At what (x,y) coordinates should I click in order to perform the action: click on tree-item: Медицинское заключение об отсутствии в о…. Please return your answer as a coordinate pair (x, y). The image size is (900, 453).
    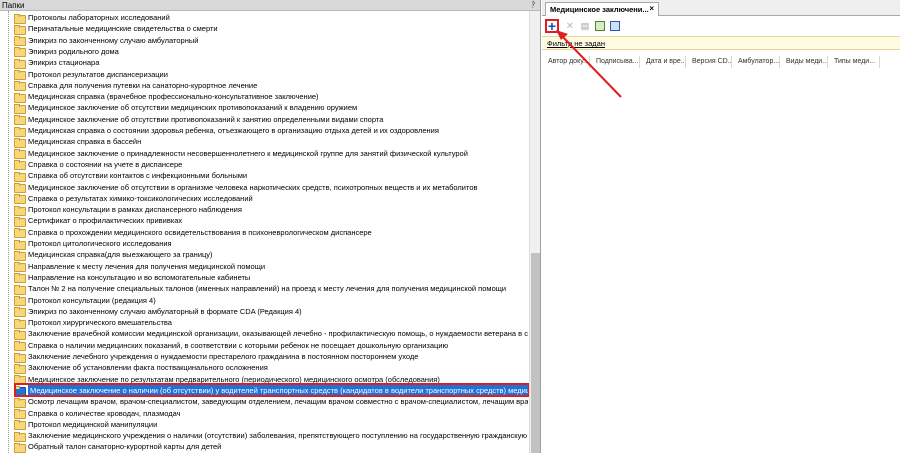
    Looking at the image, I should click on (246, 187).